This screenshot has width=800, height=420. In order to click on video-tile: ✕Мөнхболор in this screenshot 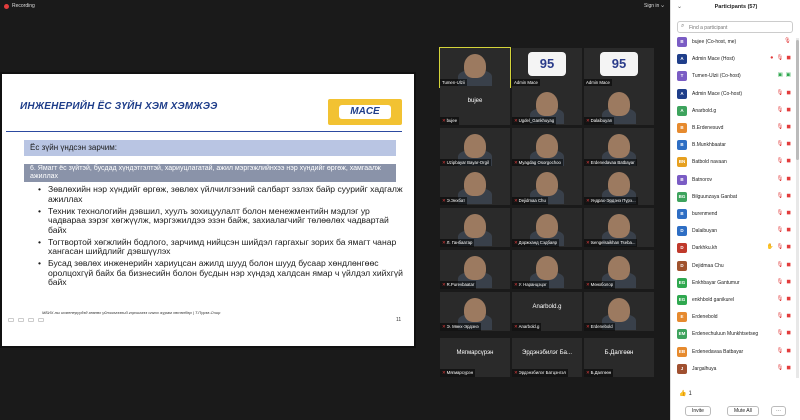, I will do `click(619, 269)`.